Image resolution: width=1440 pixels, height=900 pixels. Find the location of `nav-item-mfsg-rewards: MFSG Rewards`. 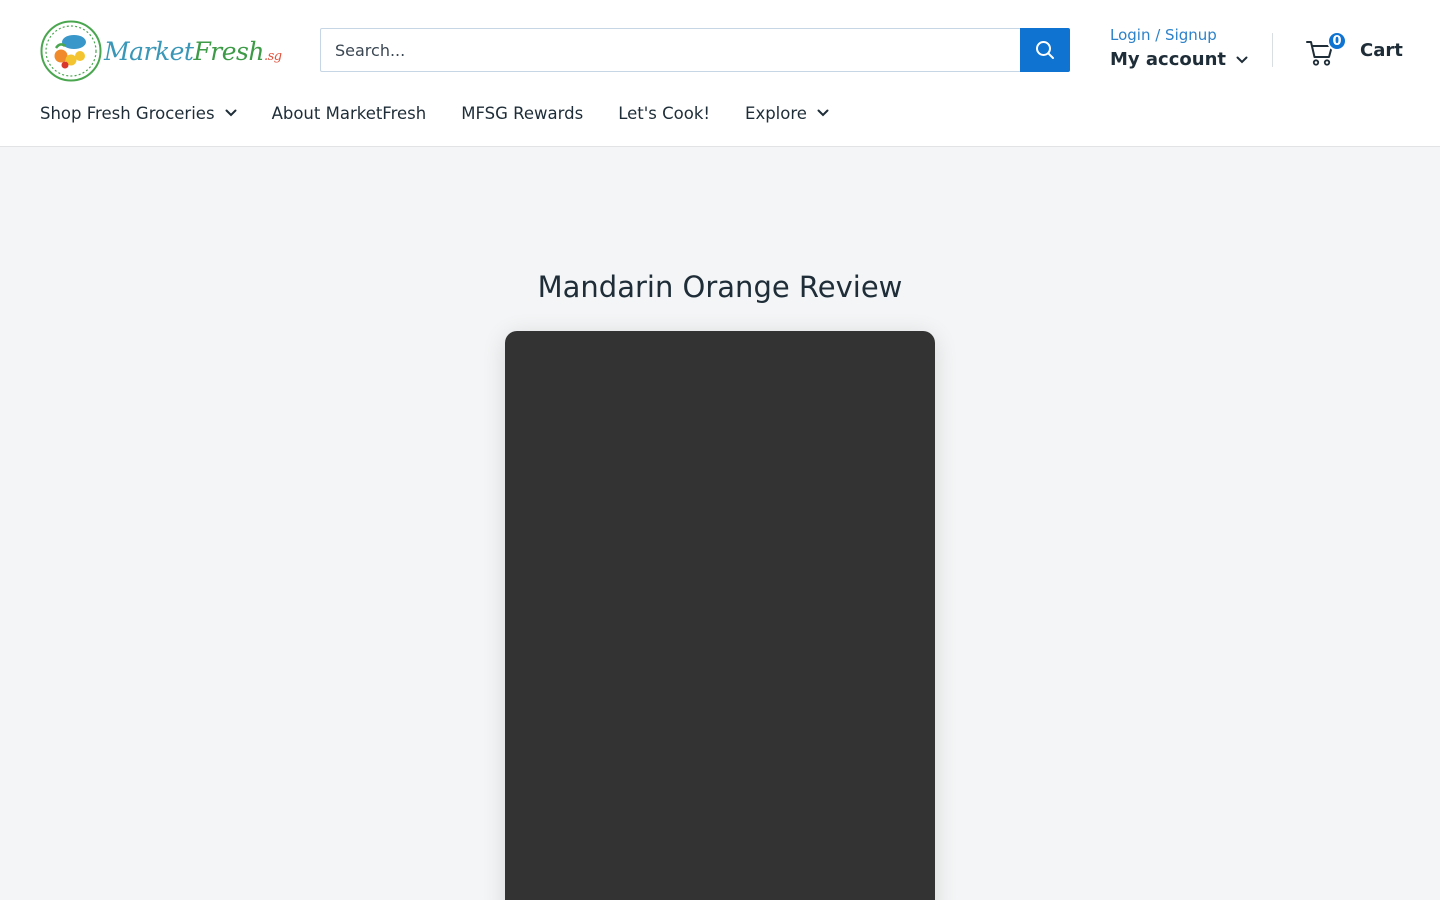

nav-item-mfsg-rewards: MFSG Rewards is located at coordinates (522, 113).